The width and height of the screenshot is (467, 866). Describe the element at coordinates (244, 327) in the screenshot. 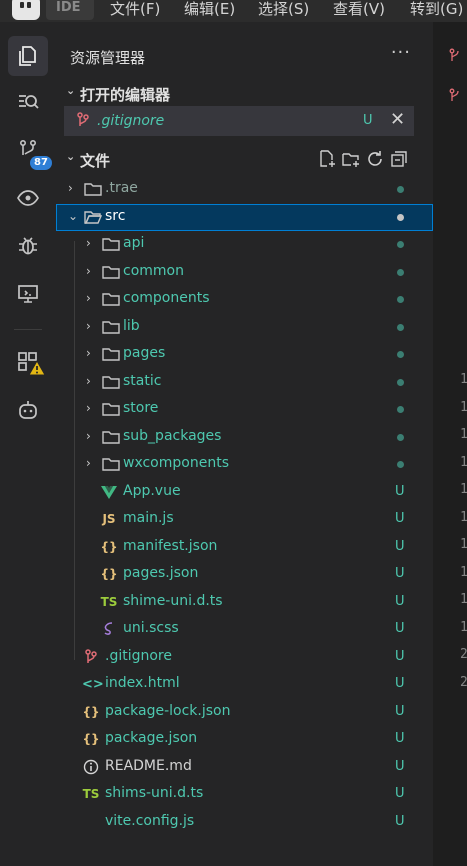

I see `tree-folder-row: › lib` at that location.